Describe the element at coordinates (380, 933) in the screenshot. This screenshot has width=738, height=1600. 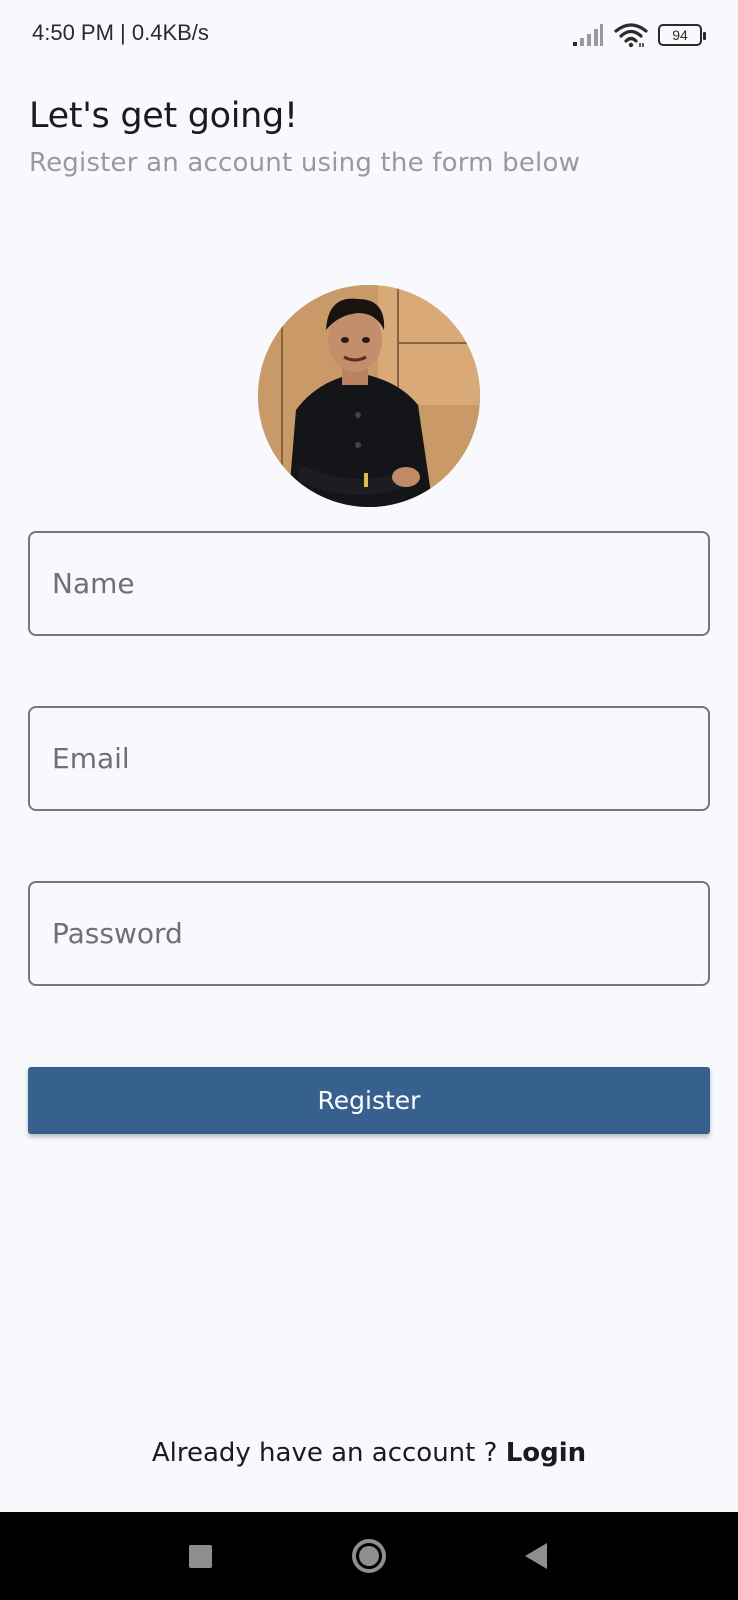
I see `password-input` at that location.